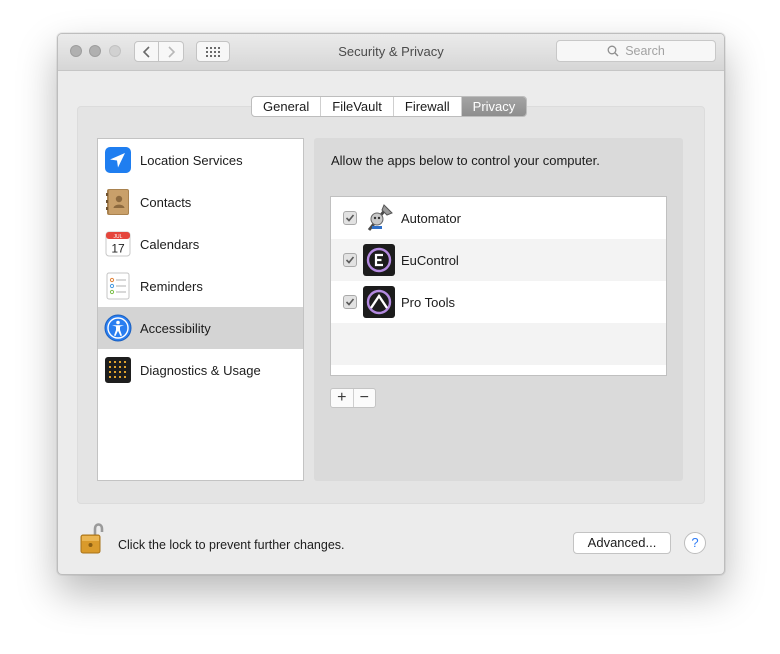  What do you see at coordinates (357, 106) in the screenshot?
I see `tab-filevault: FileVault` at bounding box center [357, 106].